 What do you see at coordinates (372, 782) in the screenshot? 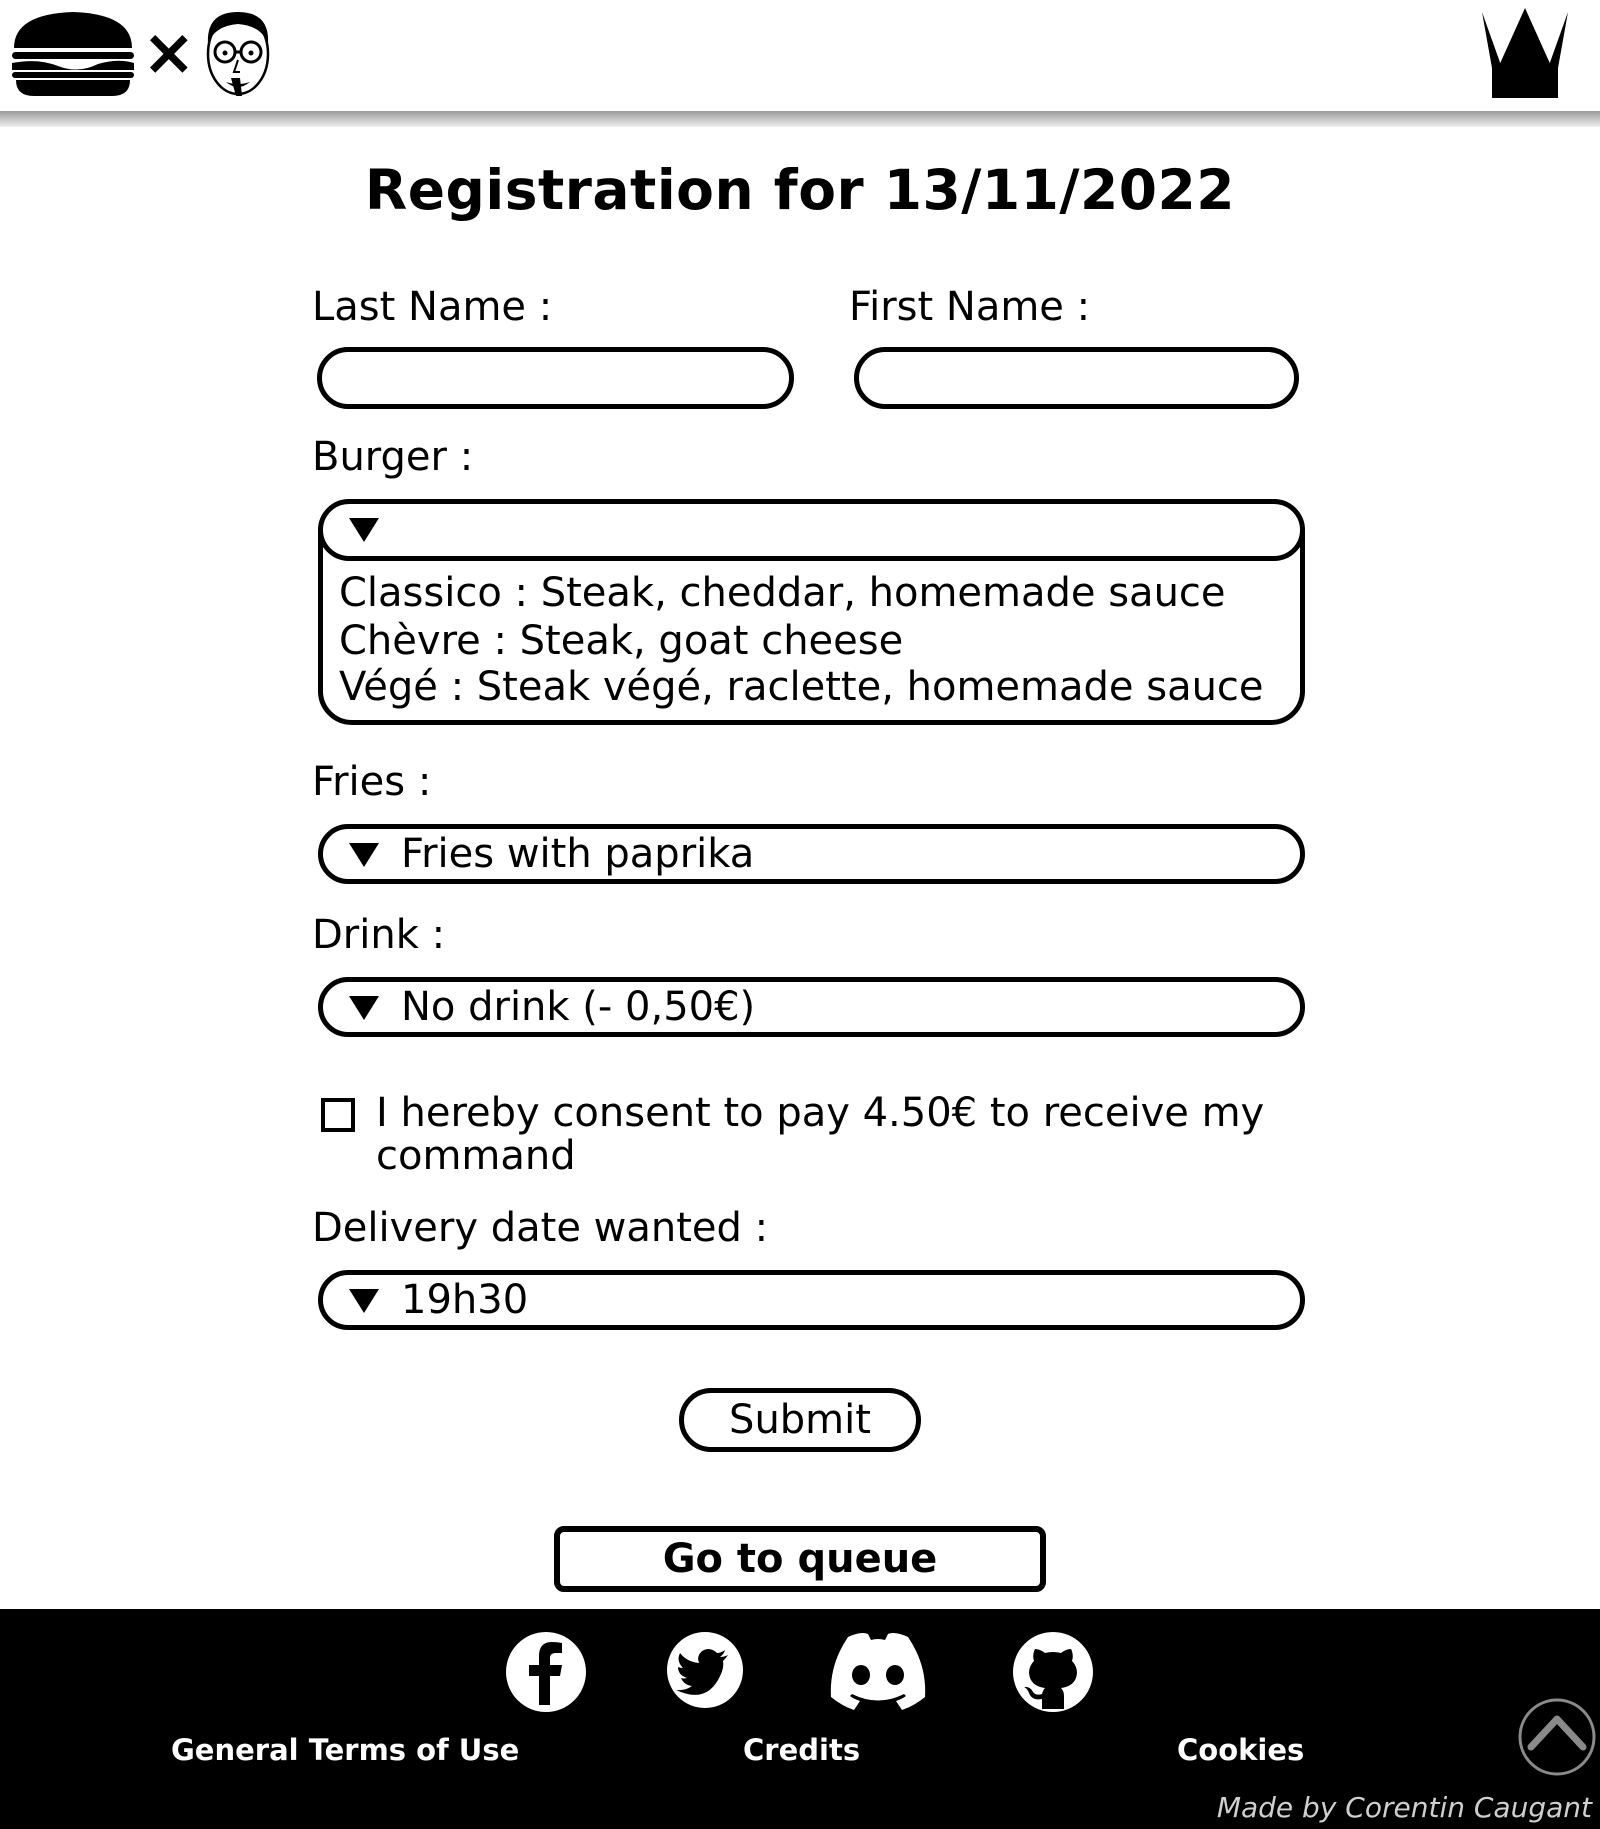
I see `fries-label: Fries :` at bounding box center [372, 782].